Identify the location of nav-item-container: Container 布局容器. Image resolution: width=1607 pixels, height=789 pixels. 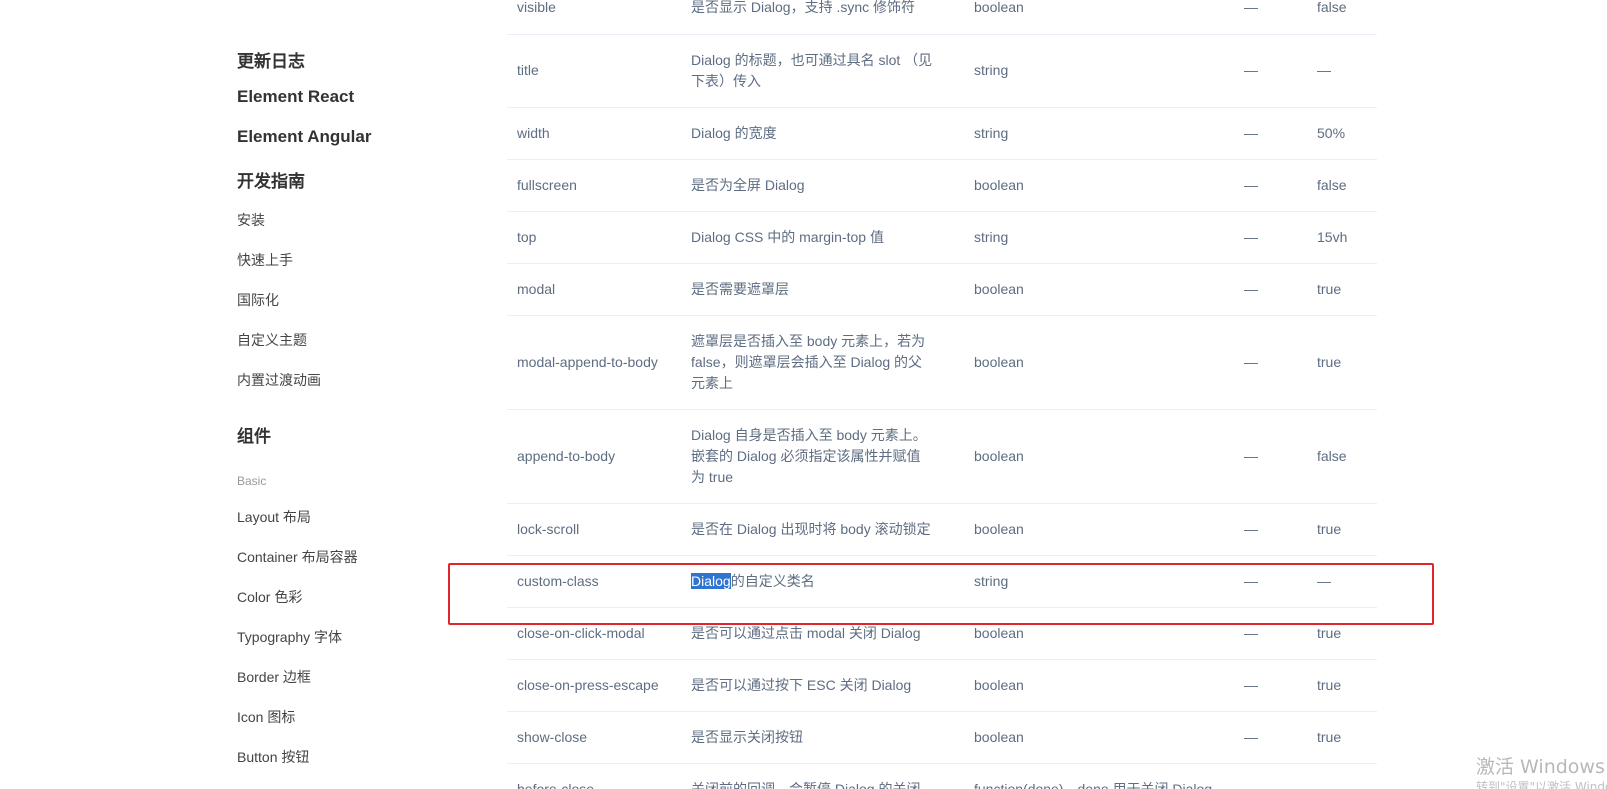
(297, 557).